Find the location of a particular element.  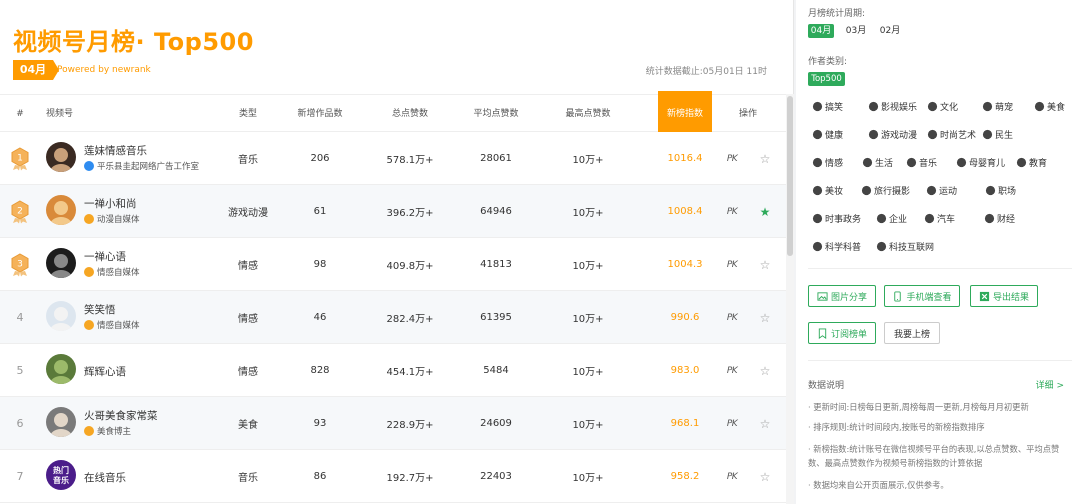

col-new-works: 新增作品数 is located at coordinates (320, 114).